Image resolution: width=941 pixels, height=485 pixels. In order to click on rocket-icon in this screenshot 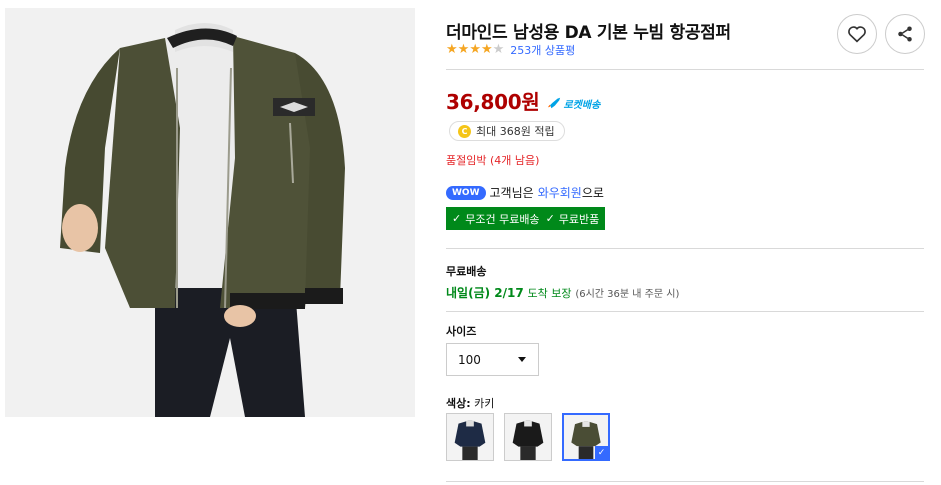, I will do `click(554, 103)`.